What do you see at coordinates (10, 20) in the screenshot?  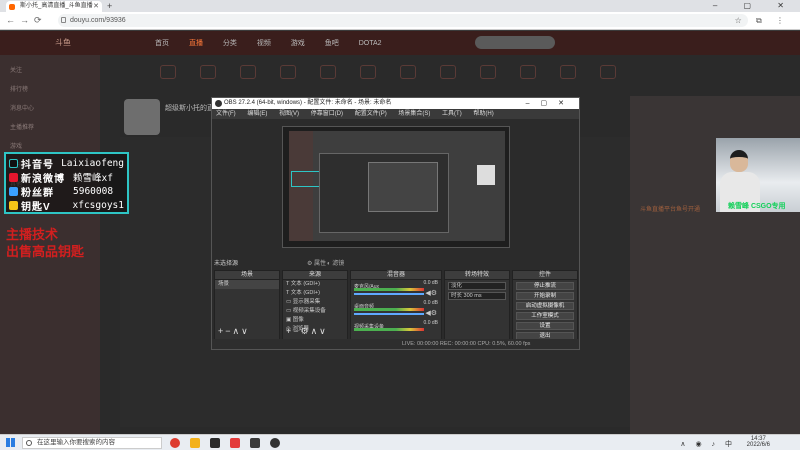 I see `back-arrow-icon: ←` at bounding box center [10, 20].